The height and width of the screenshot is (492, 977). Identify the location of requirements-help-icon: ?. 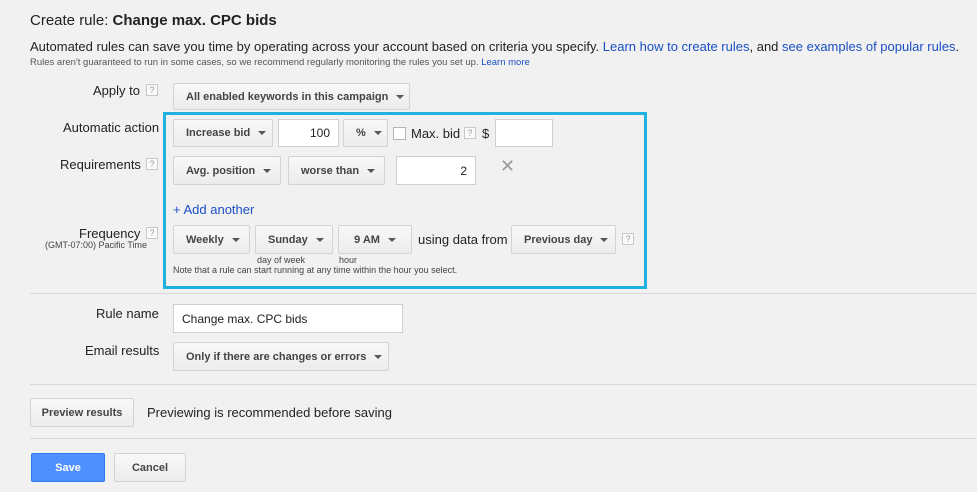
(152, 164).